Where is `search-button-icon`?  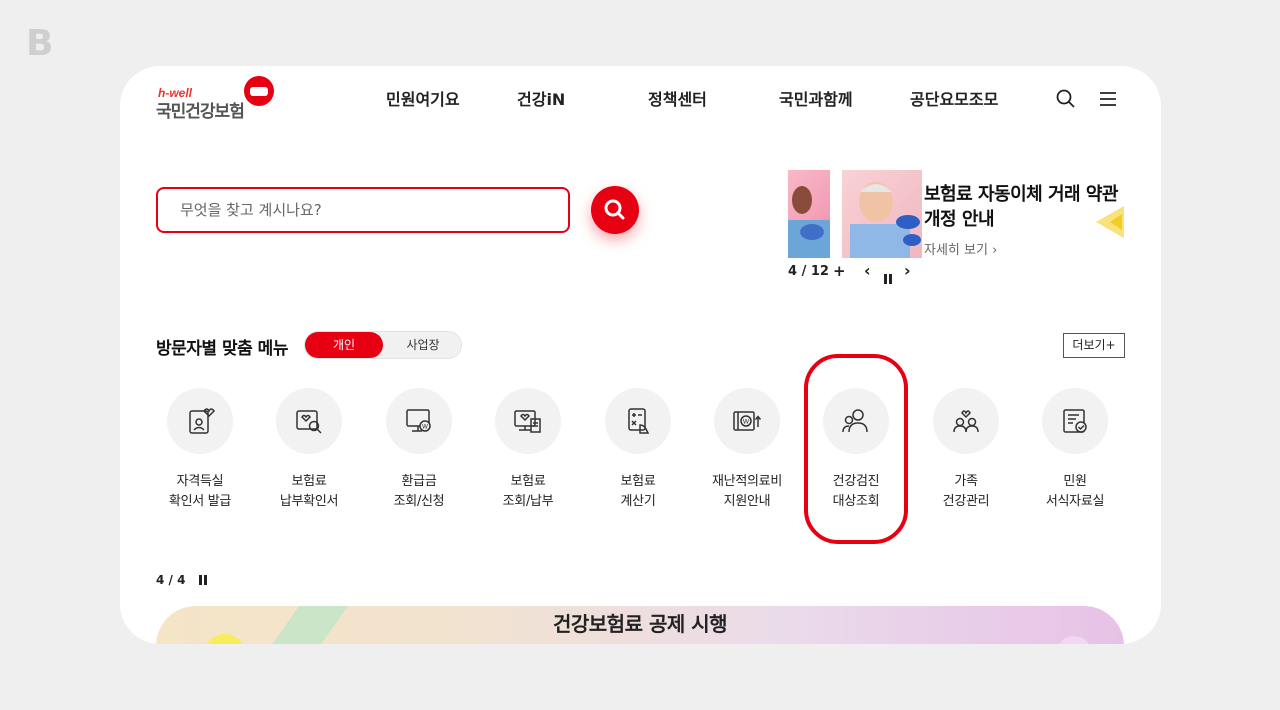
search-button-icon is located at coordinates (614, 209).